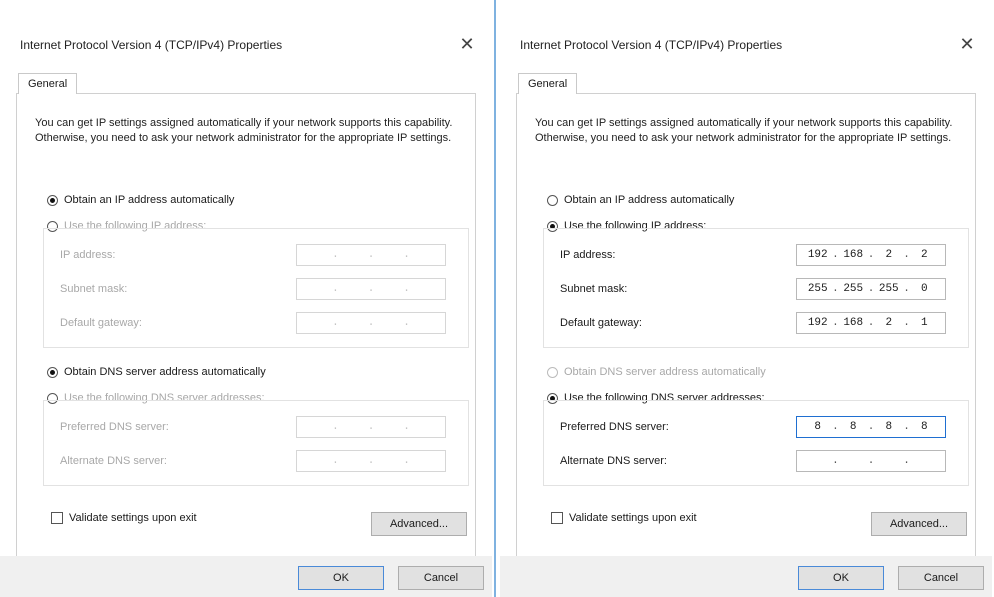 This screenshot has width=994, height=597. Describe the element at coordinates (371, 323) in the screenshot. I see `default-gateway-input: . . .` at that location.